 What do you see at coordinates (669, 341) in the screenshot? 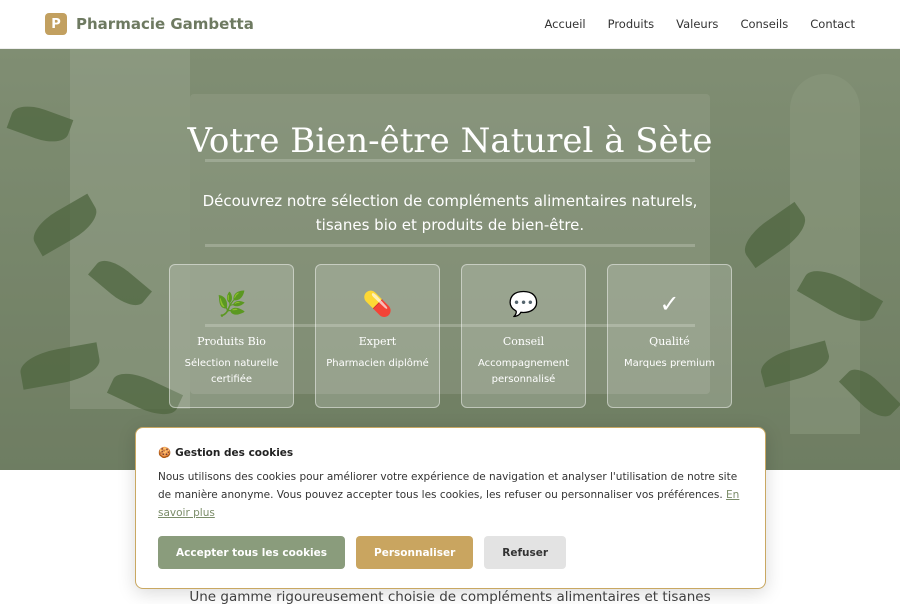
I see `feature-title: Qualité` at bounding box center [669, 341].